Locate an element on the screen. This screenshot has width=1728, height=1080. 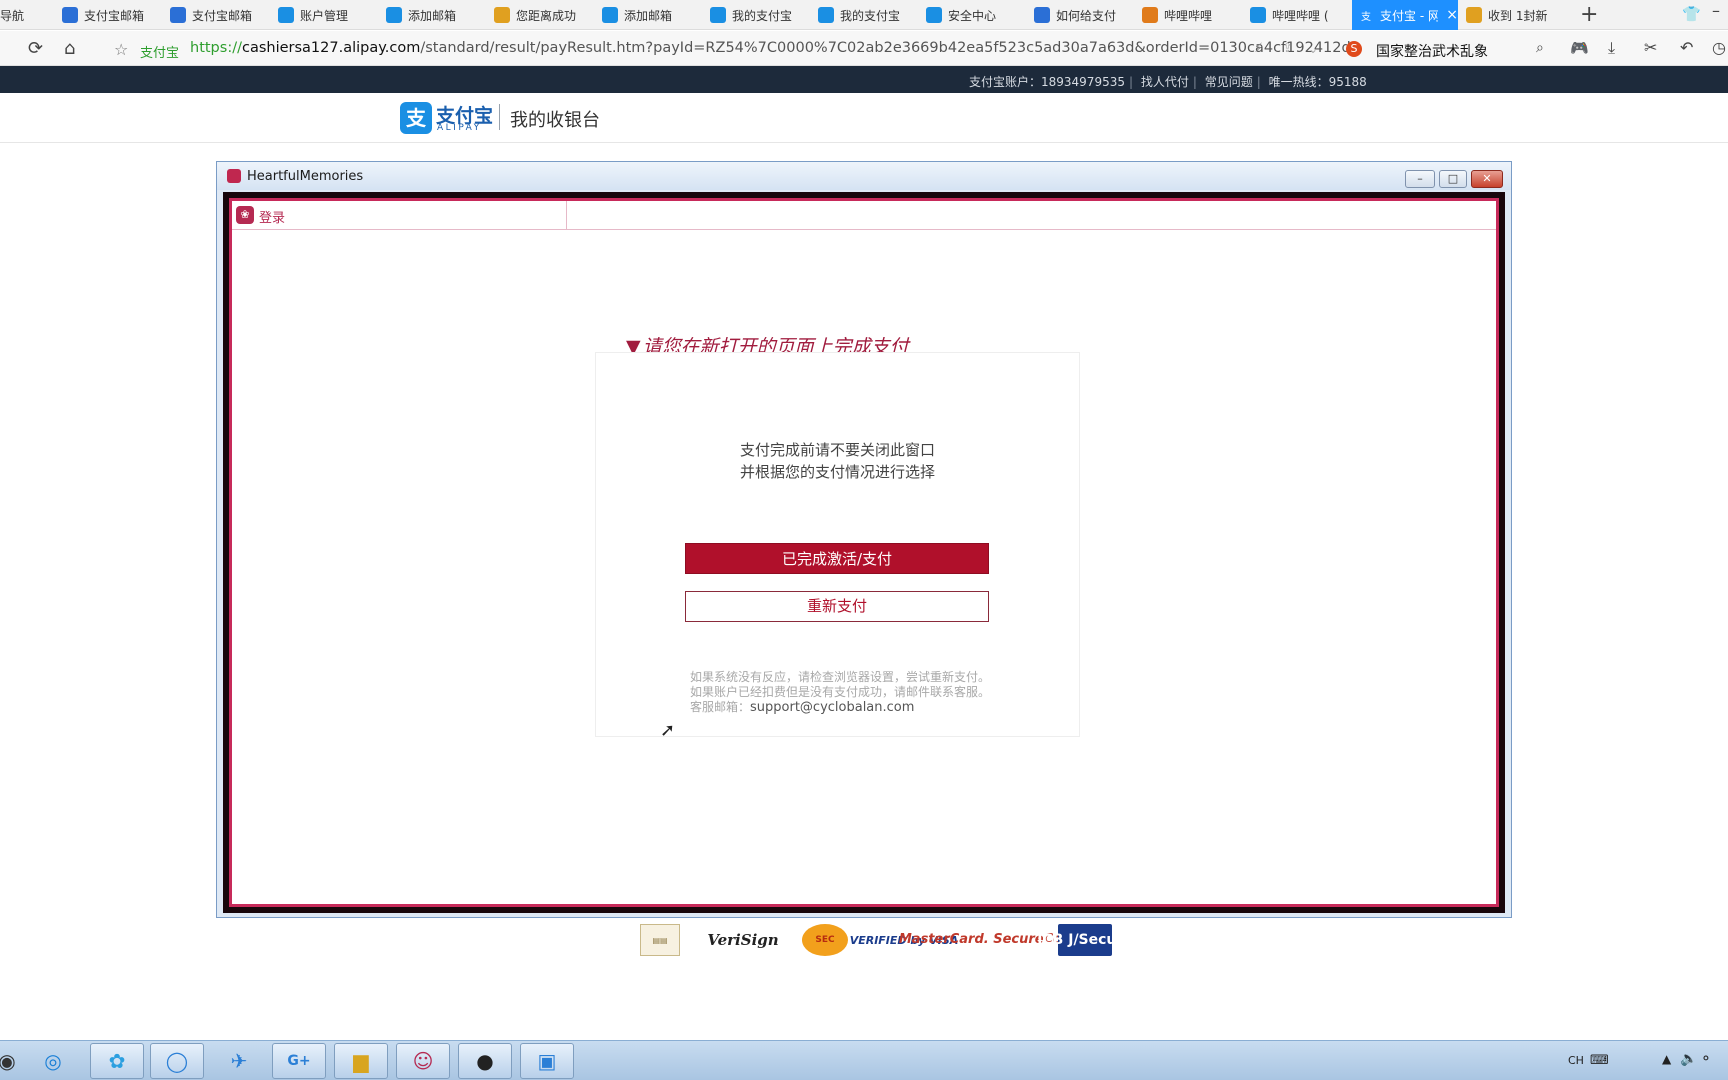
chat-taskbar-icon: ◯ is located at coordinates (177, 1061).